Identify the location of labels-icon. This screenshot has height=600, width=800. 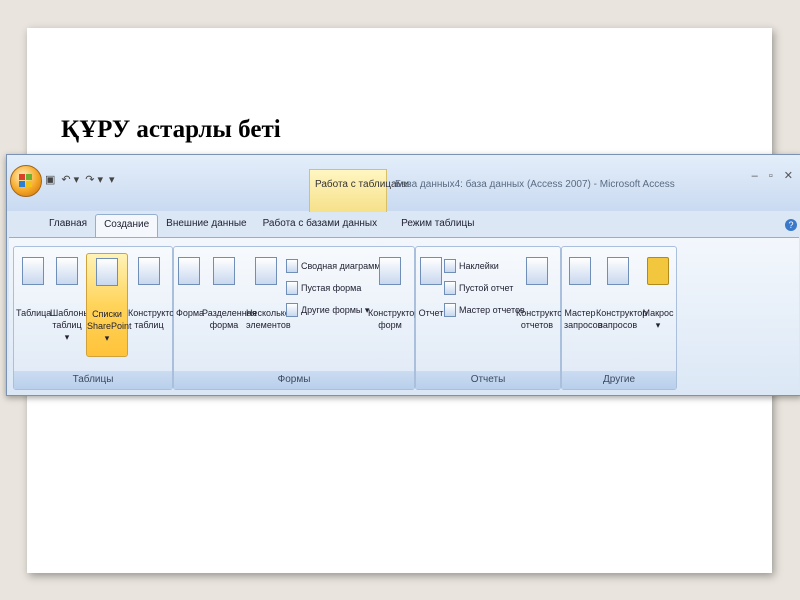
(450, 266).